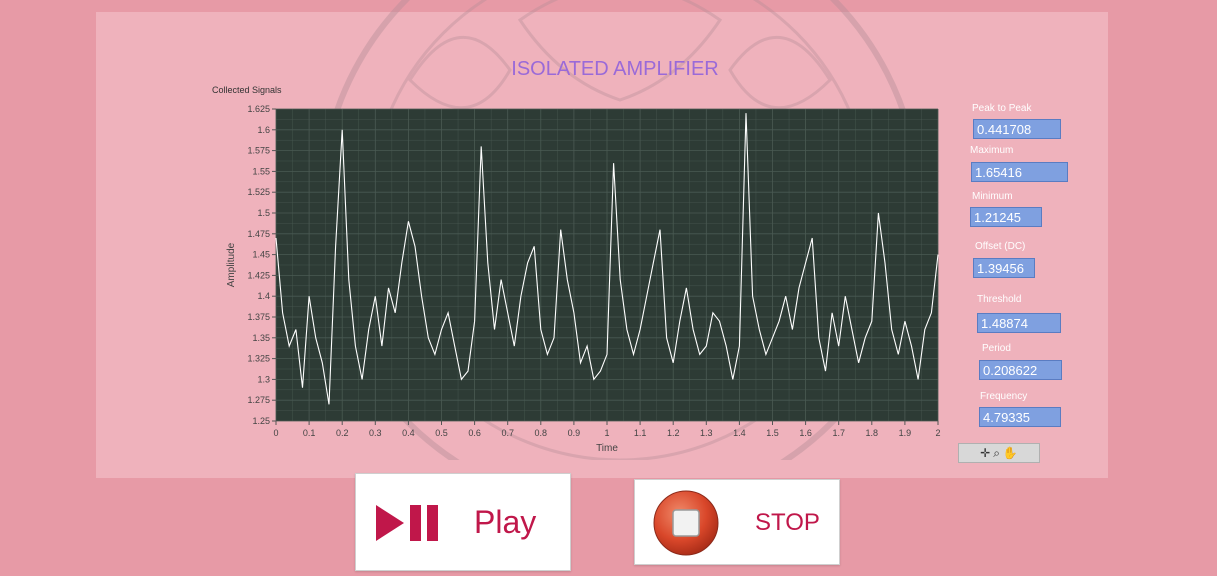 This screenshot has height=576, width=1217. I want to click on x-tick-label: 1.2, so click(673, 433).